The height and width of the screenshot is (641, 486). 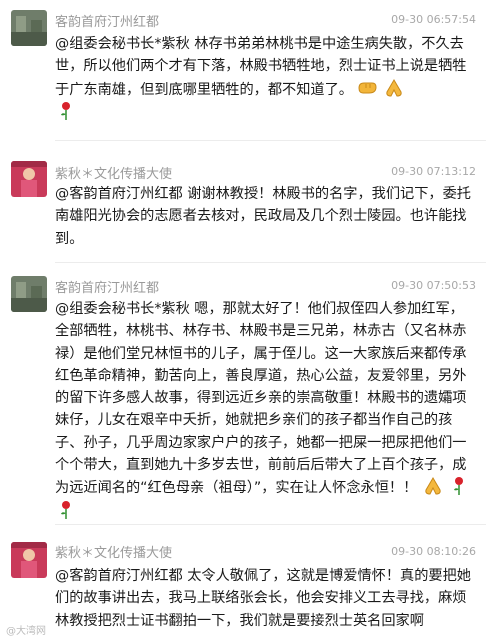 What do you see at coordinates (433, 19) in the screenshot?
I see `message-time: 09-30 06:57:54` at bounding box center [433, 19].